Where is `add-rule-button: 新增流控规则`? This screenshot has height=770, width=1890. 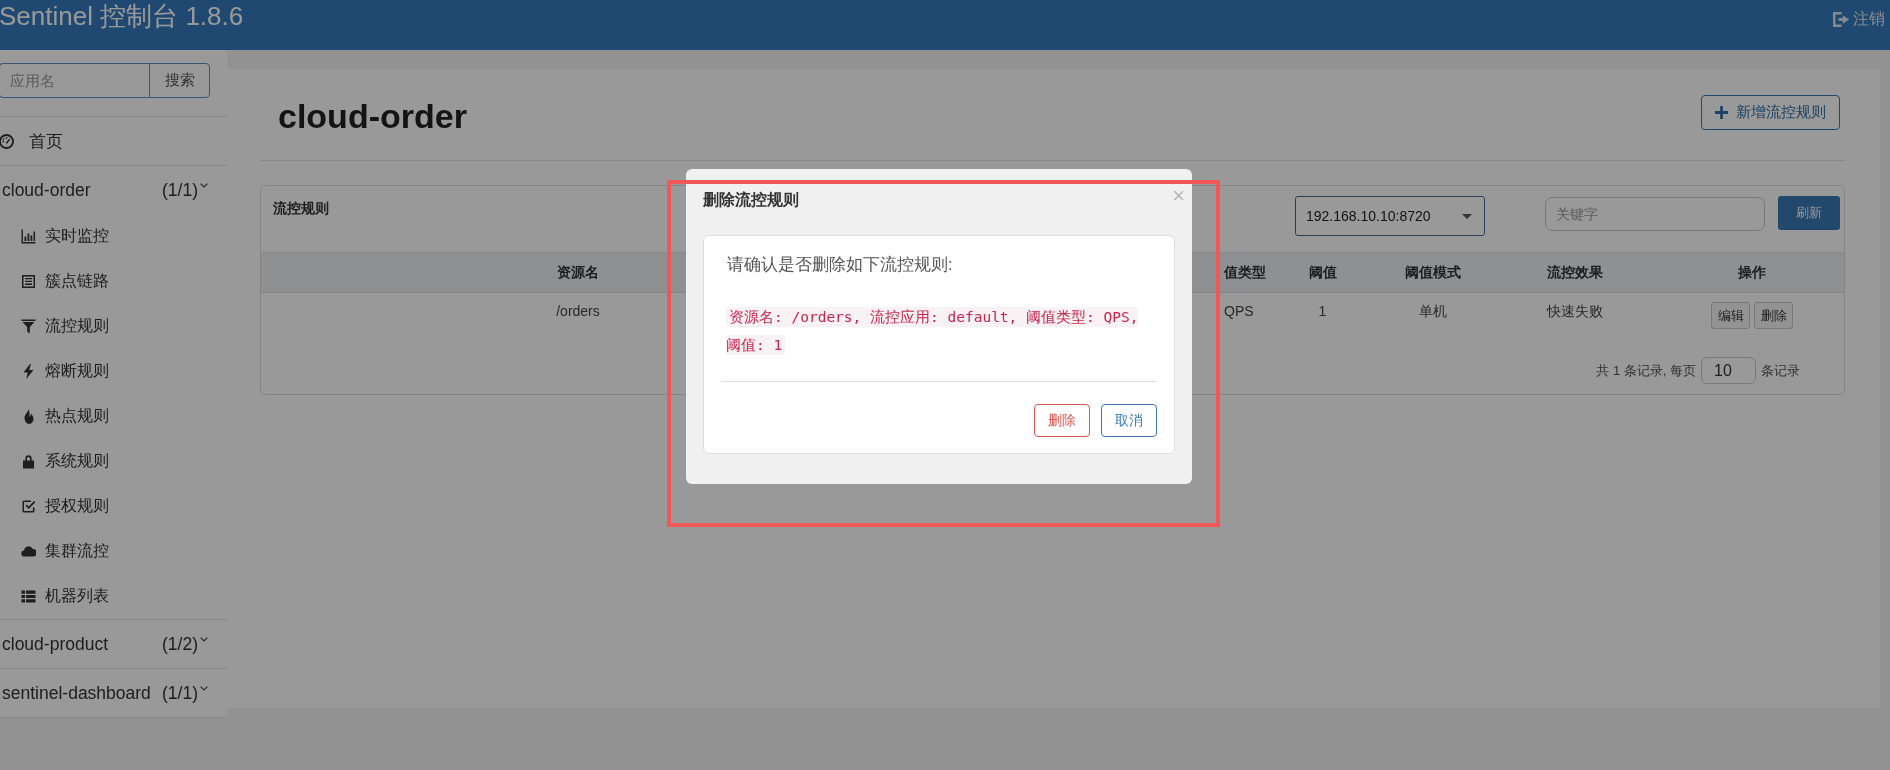 add-rule-button: 新增流控规则 is located at coordinates (1770, 112).